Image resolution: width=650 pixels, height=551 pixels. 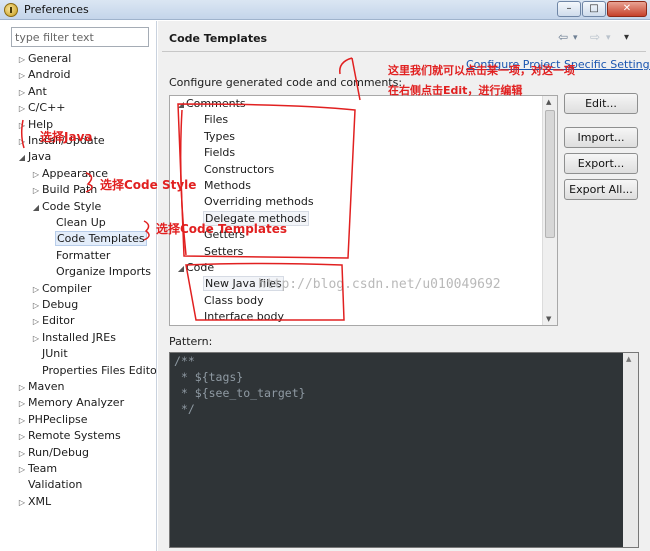 What do you see at coordinates (75, 223) in the screenshot?
I see `tree-item-clean-up: Clean Up` at bounding box center [75, 223].